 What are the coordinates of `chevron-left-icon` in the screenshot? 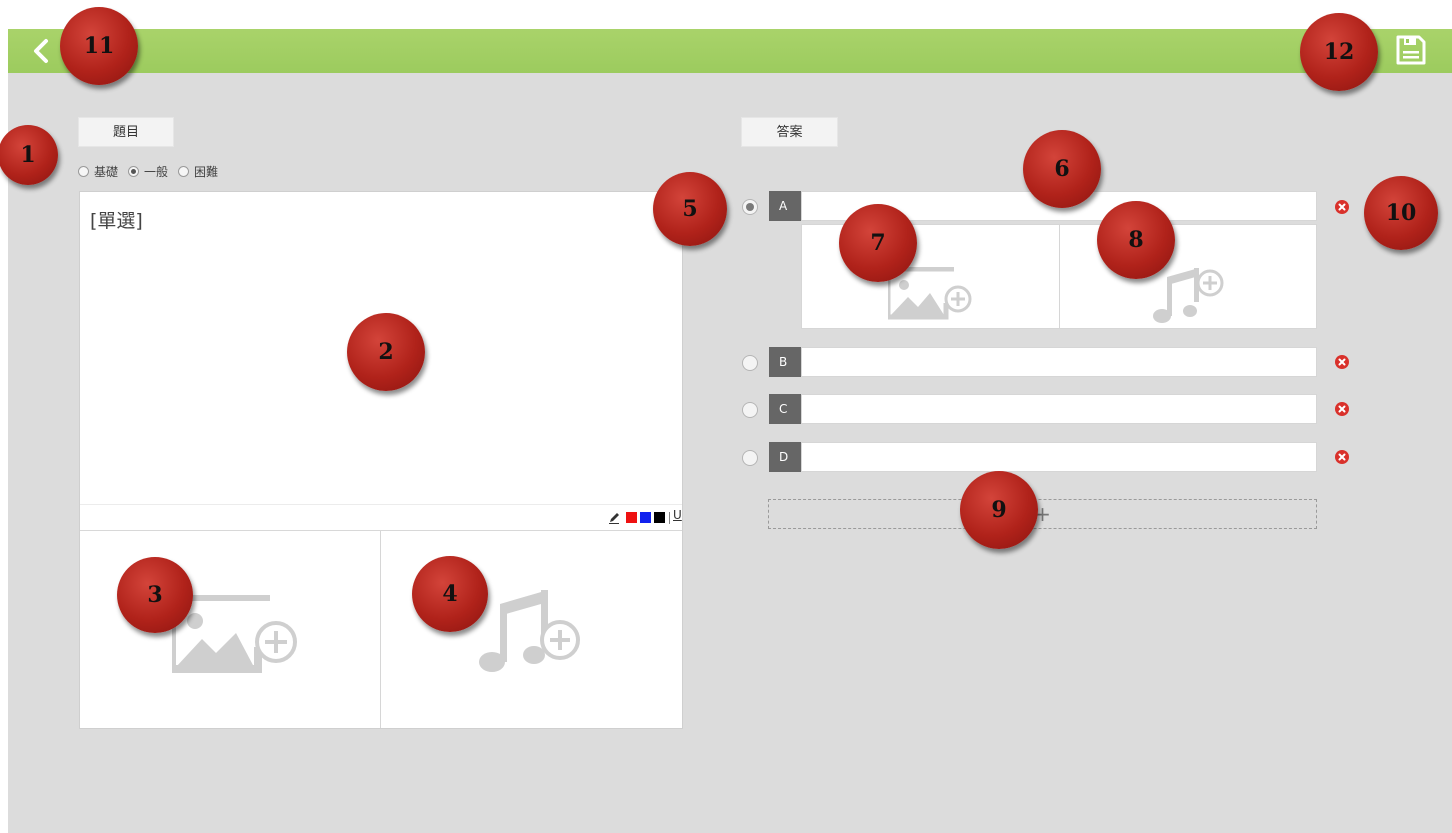 It's located at (41, 51).